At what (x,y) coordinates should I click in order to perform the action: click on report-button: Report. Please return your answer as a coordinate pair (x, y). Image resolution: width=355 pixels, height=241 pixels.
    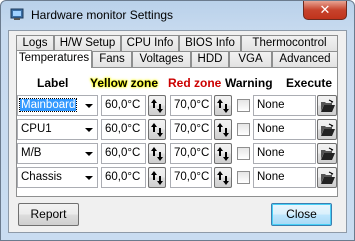
    Looking at the image, I should click on (48, 214).